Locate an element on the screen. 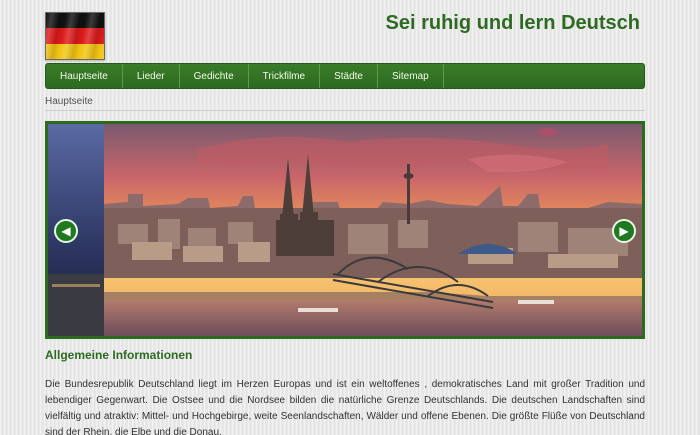 This screenshot has width=700, height=435. german-flag-icon is located at coordinates (75, 36).